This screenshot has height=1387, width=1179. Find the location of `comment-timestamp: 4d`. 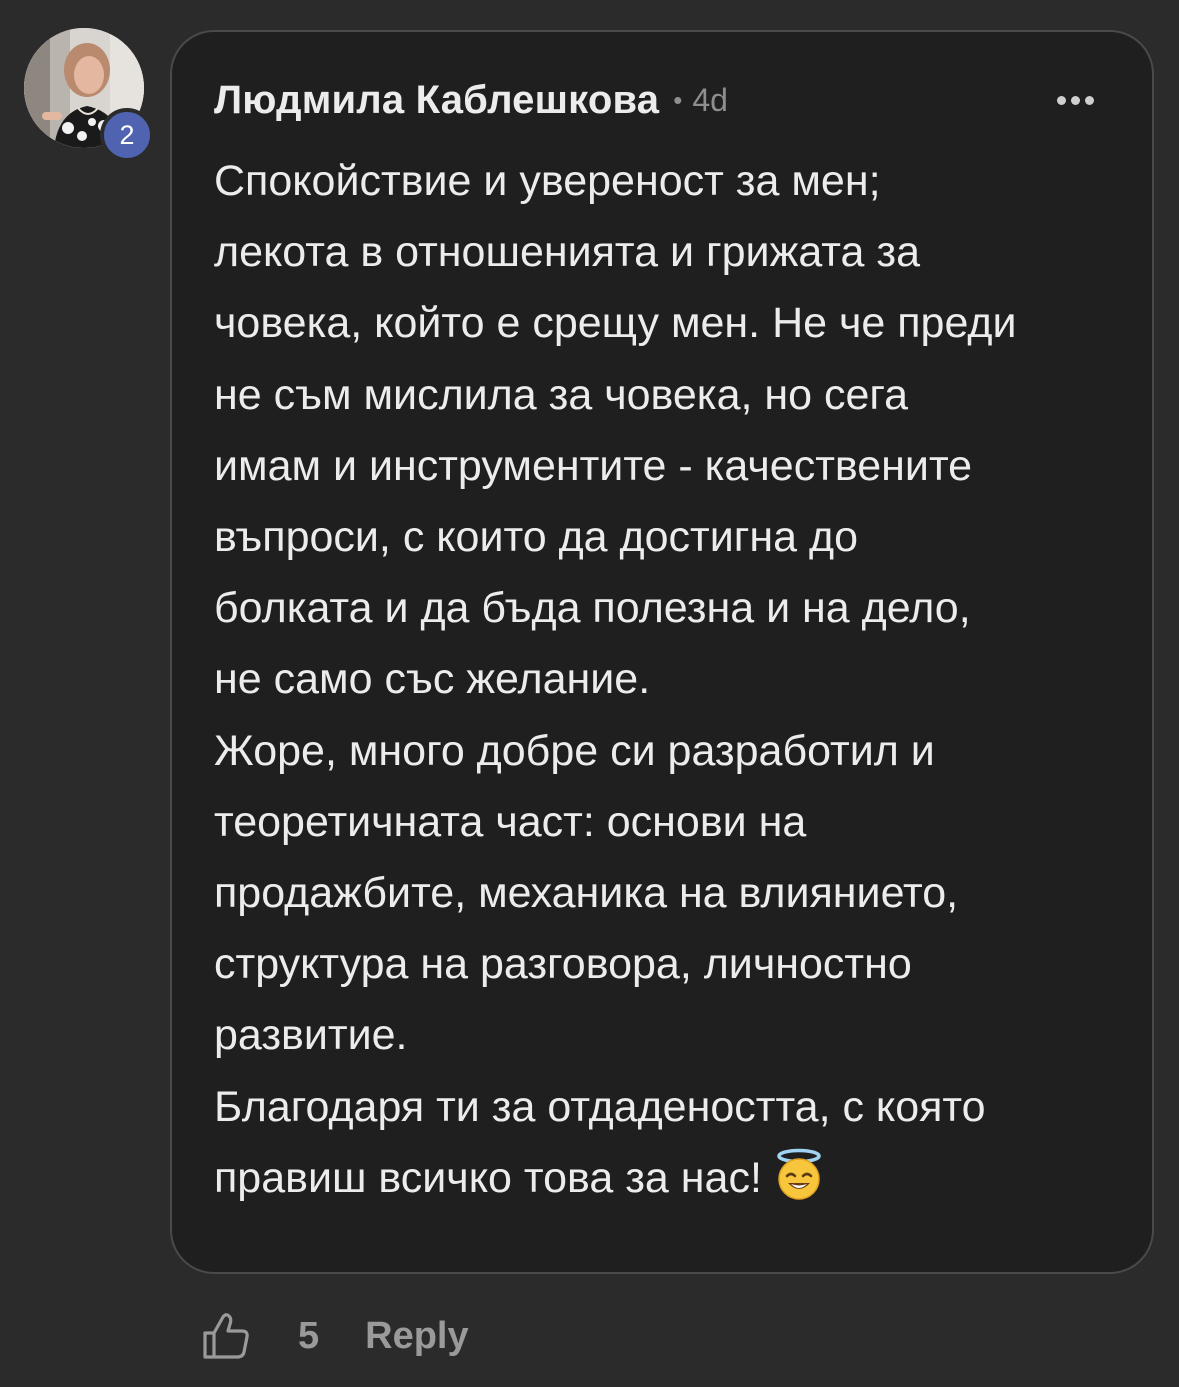

comment-timestamp: 4d is located at coordinates (710, 100).